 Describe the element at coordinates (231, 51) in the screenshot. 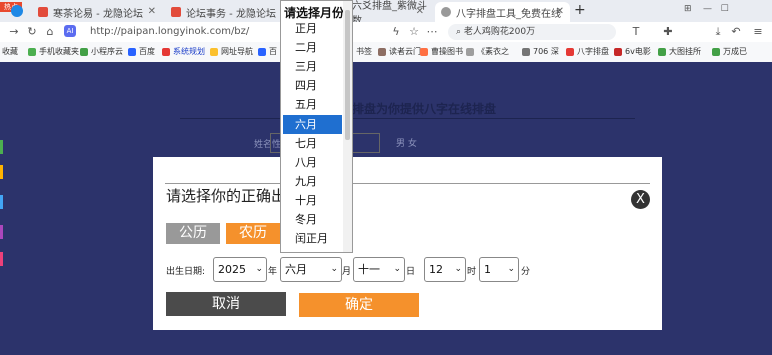

I see `bookmark-item: 网址导航` at that location.